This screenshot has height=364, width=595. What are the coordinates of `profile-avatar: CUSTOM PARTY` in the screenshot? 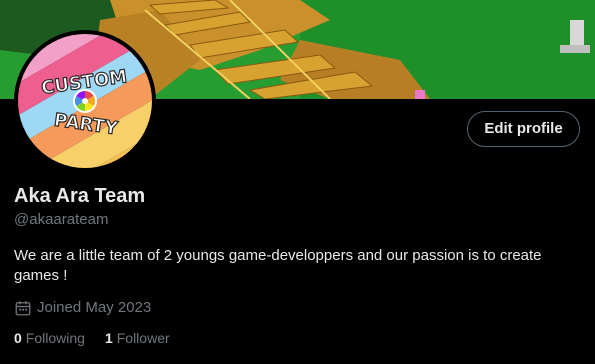 It's located at (85, 101).